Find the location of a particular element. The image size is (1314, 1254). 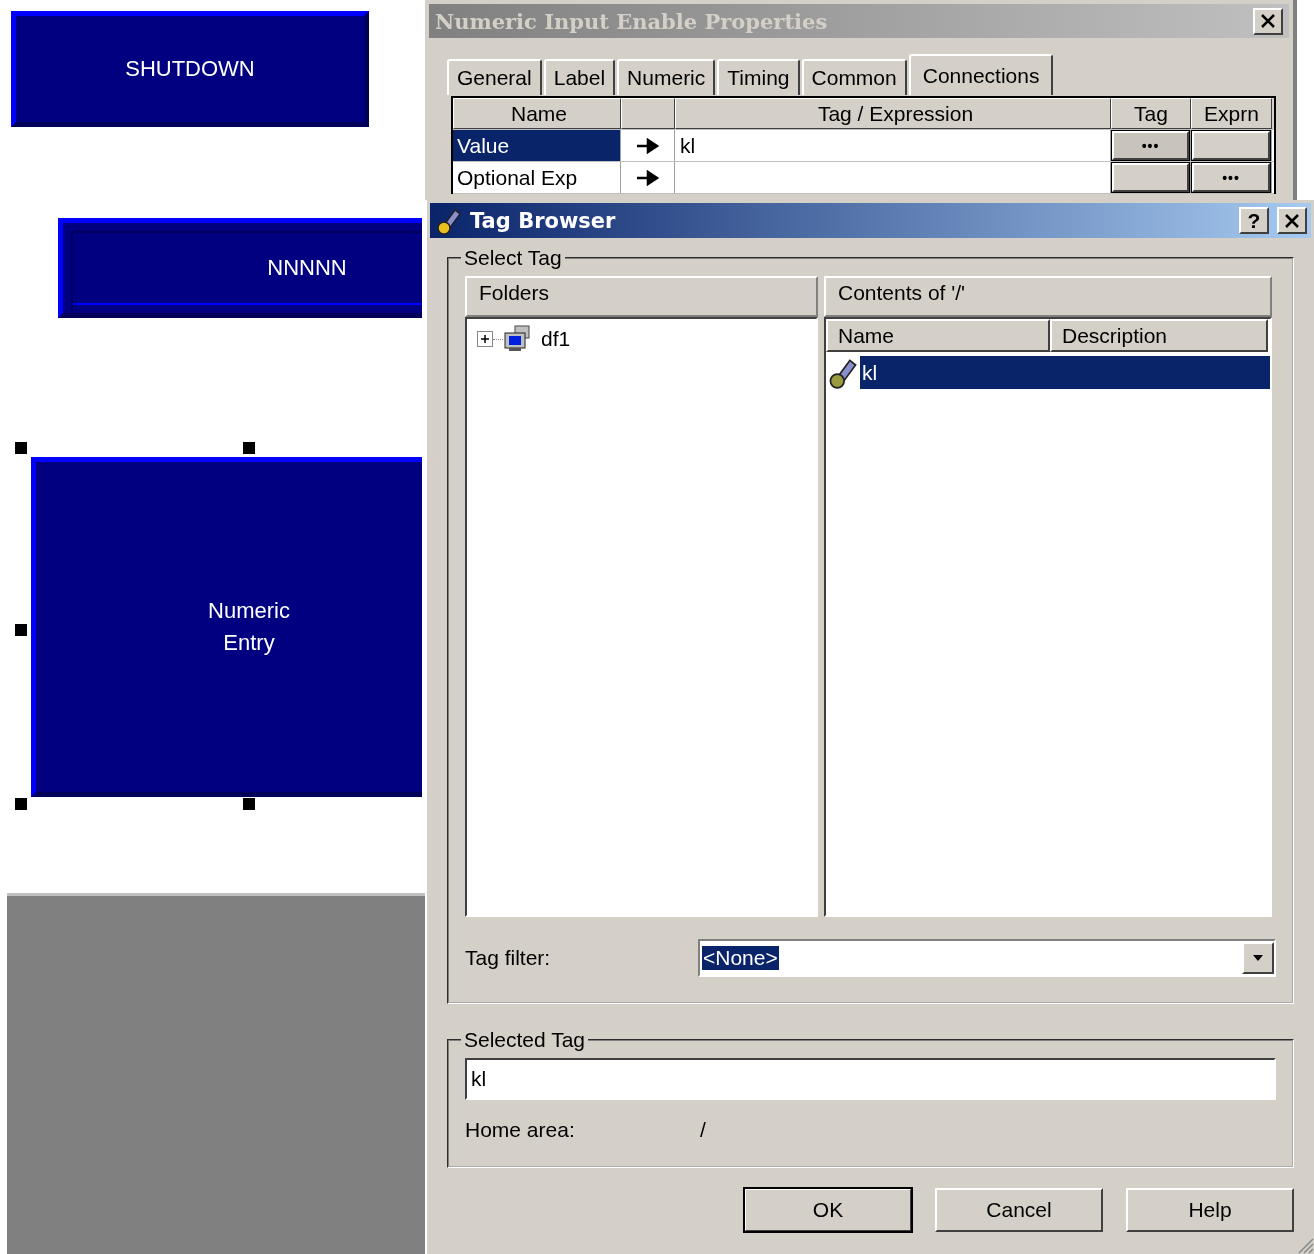

selected-tag-field: kl is located at coordinates (870, 1079).